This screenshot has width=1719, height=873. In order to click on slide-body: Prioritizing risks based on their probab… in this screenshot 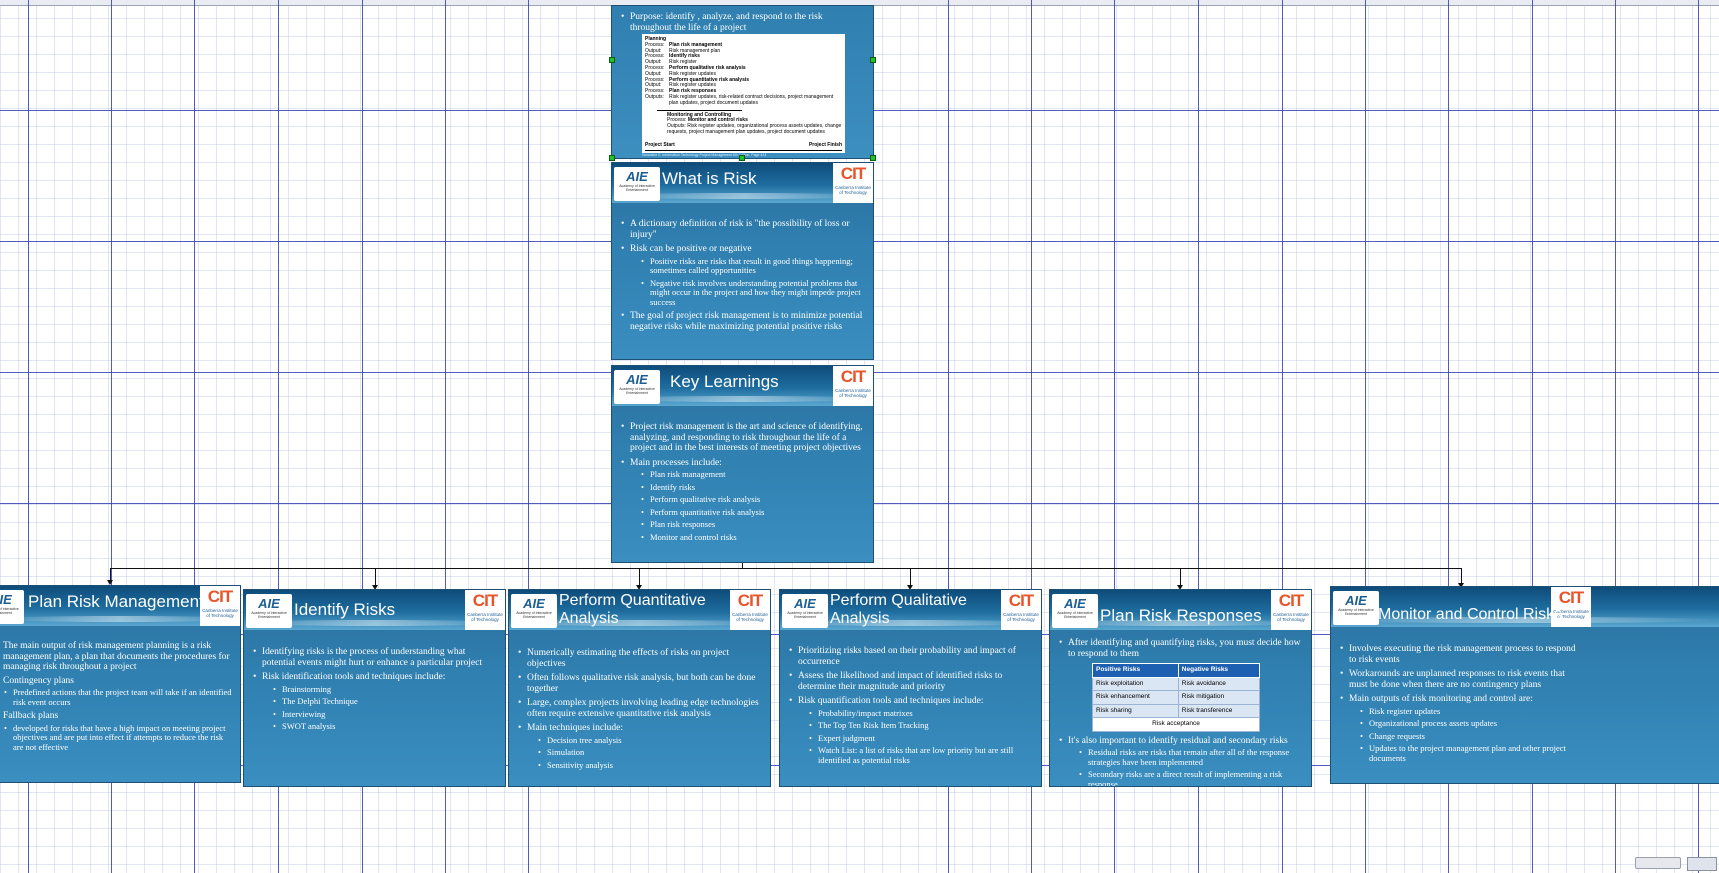, I will do `click(910, 707)`.